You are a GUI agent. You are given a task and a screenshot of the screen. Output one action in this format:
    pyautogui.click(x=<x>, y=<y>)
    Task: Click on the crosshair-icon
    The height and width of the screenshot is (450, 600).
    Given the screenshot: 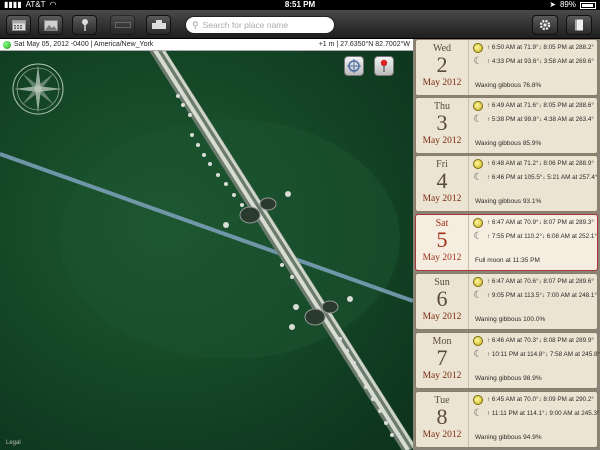 What is the action you would take?
    pyautogui.click(x=354, y=66)
    